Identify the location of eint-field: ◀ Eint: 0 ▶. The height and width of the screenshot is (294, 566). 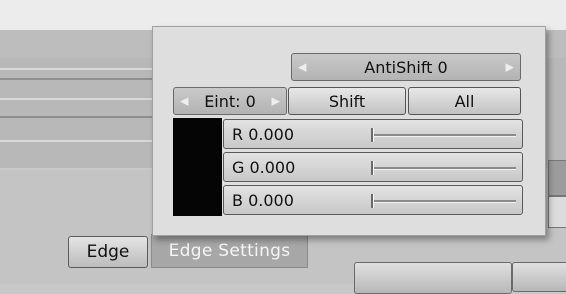
(230, 101).